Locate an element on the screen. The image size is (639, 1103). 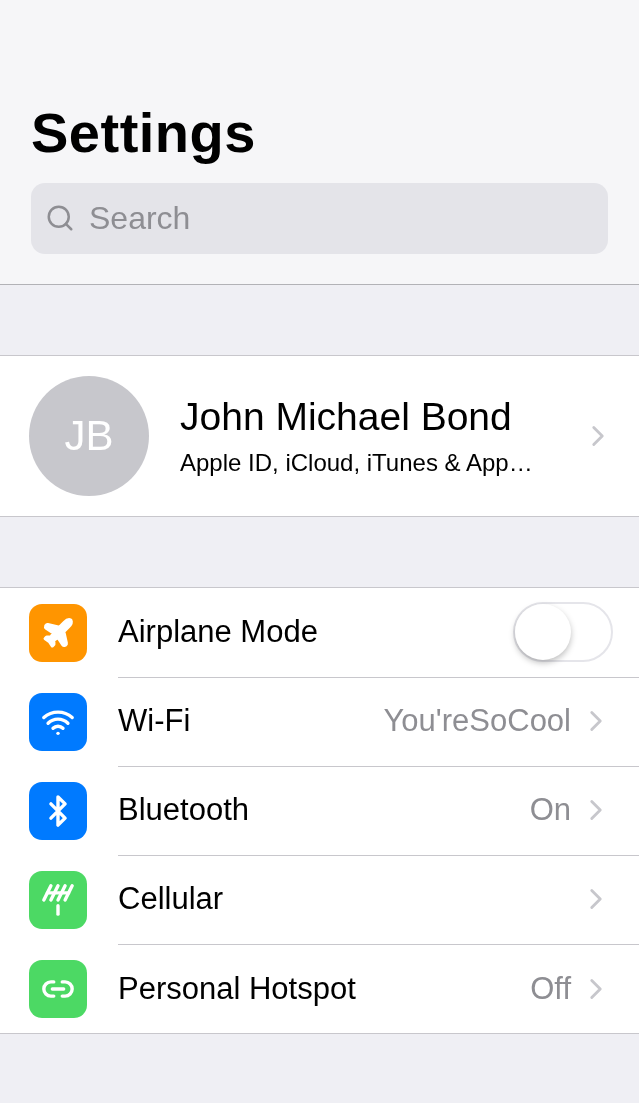
setting-value: On is located at coordinates (550, 810).